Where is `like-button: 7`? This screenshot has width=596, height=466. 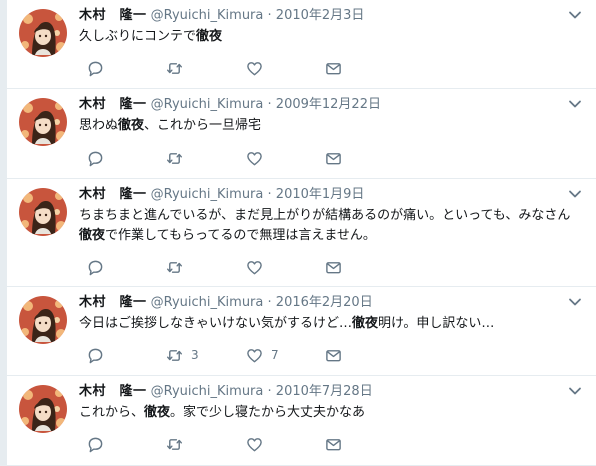 like-button: 7 is located at coordinates (262, 355).